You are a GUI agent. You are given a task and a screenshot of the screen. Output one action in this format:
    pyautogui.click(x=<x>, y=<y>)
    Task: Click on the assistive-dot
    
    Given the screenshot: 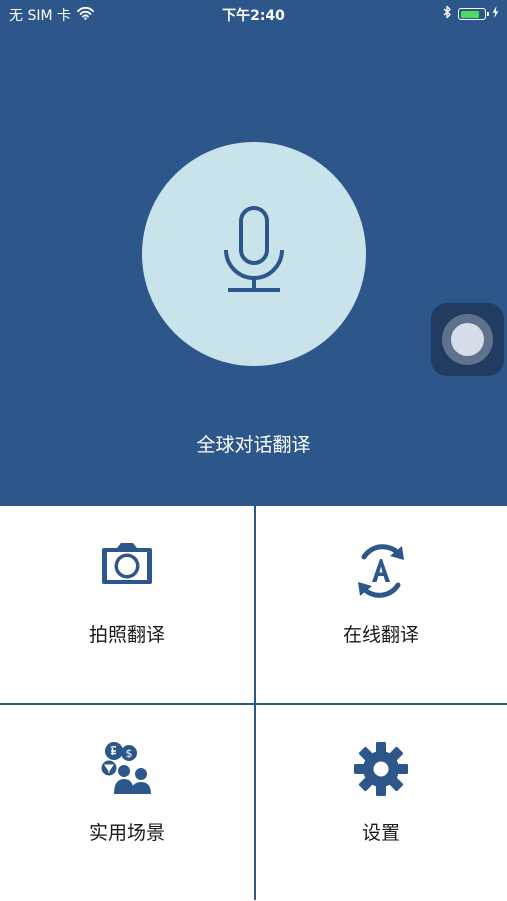 What is the action you would take?
    pyautogui.click(x=467, y=339)
    